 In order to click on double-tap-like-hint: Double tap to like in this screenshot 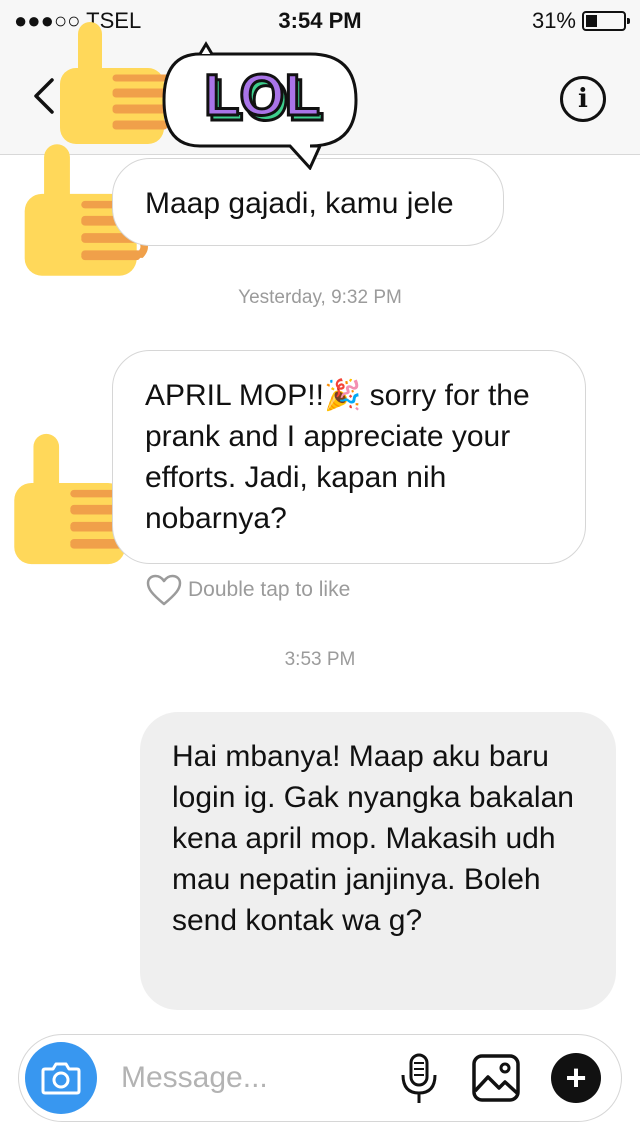, I will do `click(248, 590)`.